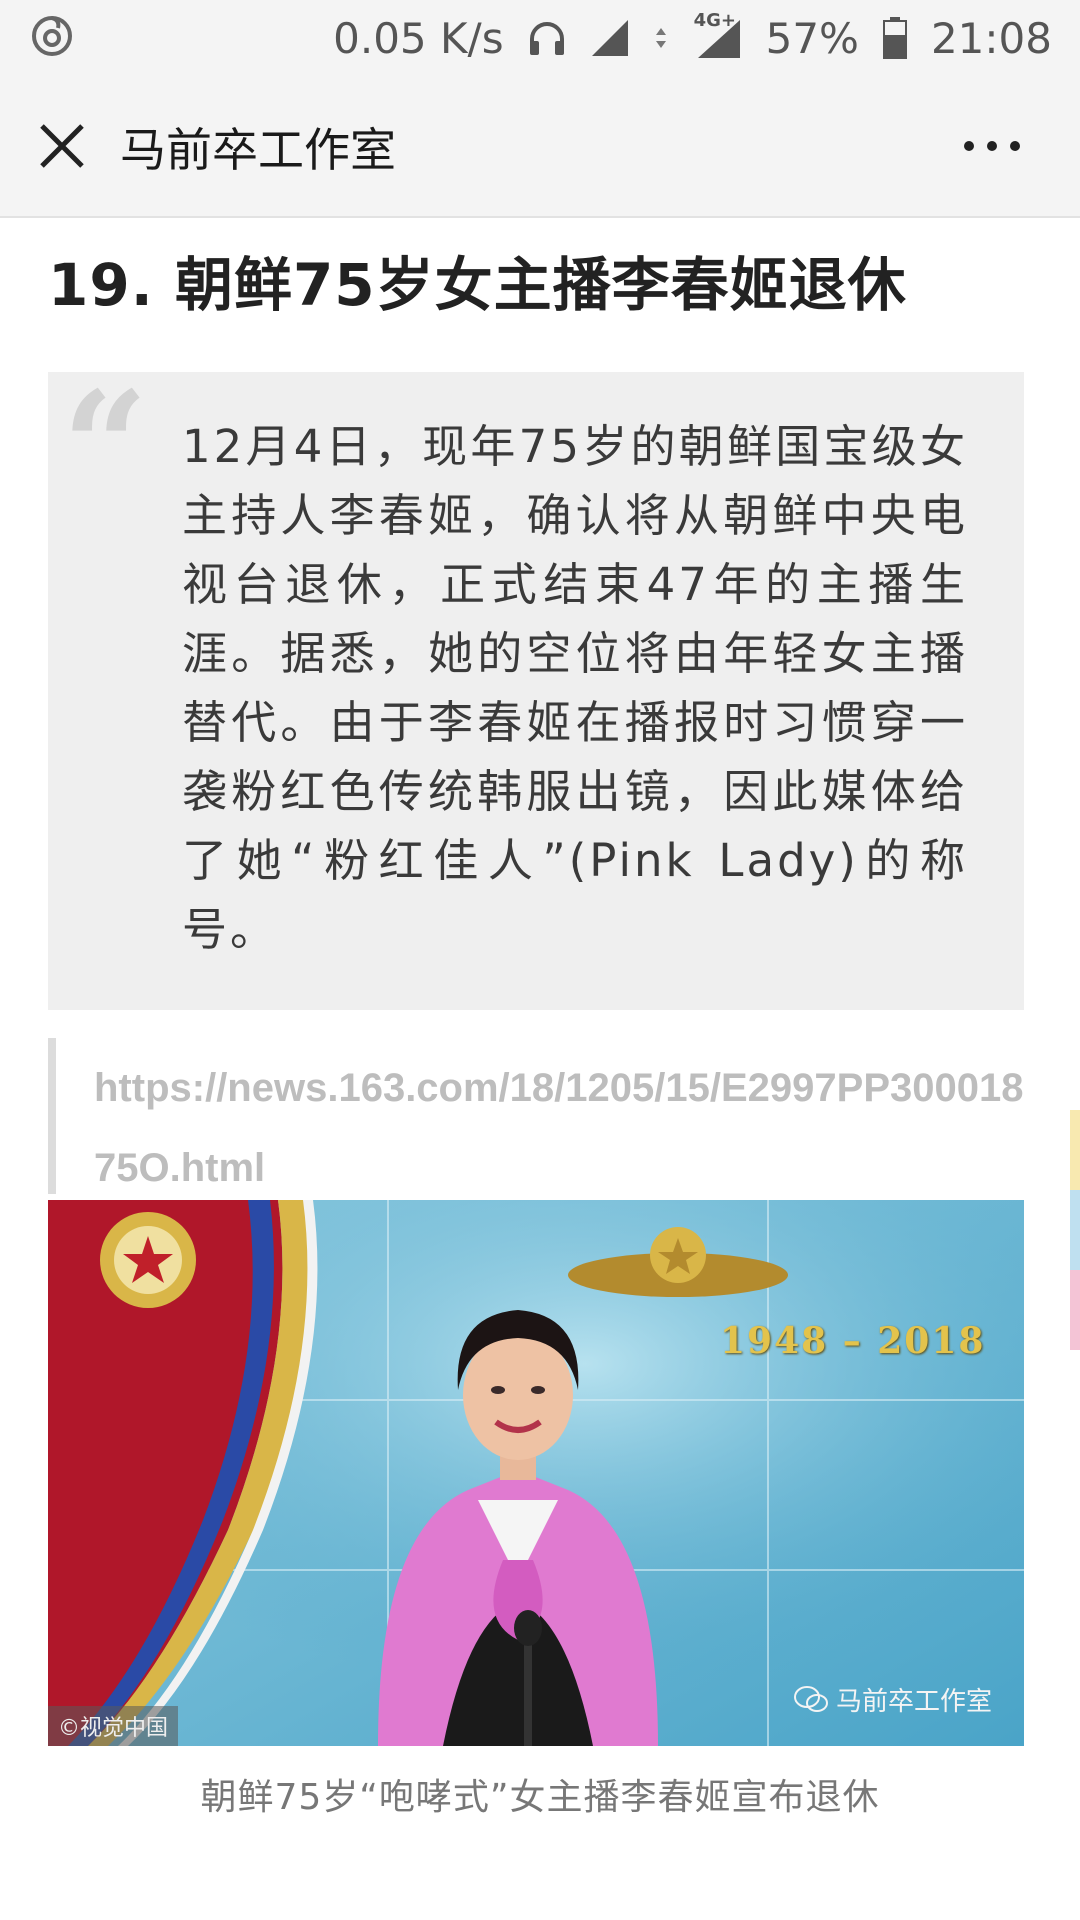 The height and width of the screenshot is (1920, 1080). I want to click on data-arrows-icon, so click(660, 38).